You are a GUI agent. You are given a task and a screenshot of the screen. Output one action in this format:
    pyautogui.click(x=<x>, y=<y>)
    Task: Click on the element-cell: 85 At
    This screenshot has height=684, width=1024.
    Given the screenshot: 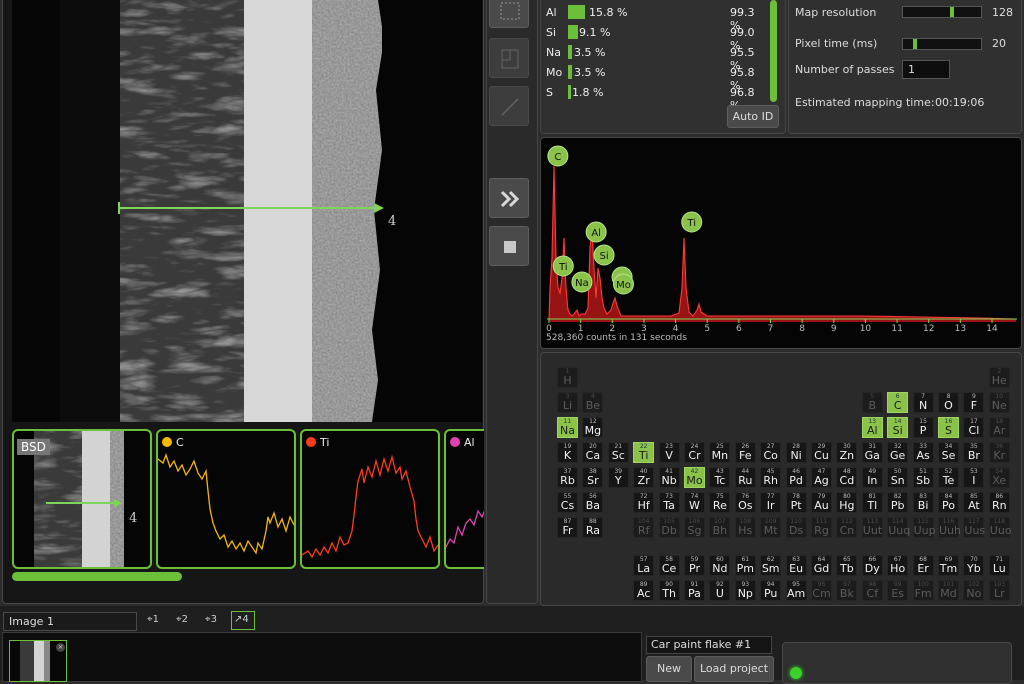 What is the action you would take?
    pyautogui.click(x=974, y=502)
    